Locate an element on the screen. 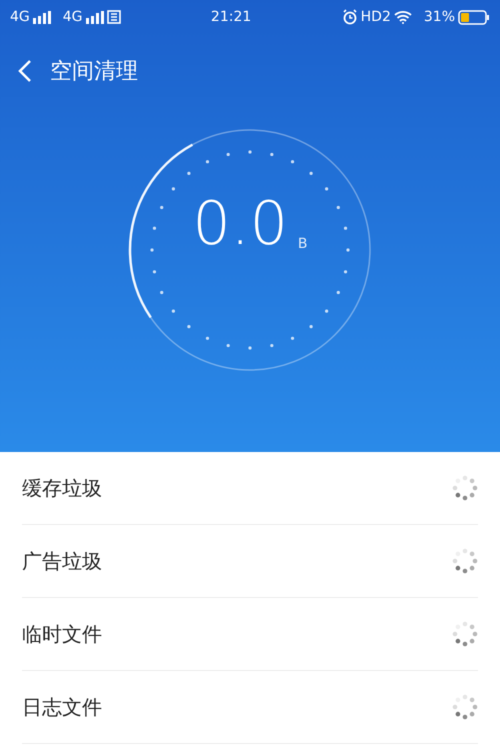 This screenshot has width=500, height=753. category-label: 缓存垃圾 is located at coordinates (62, 488).